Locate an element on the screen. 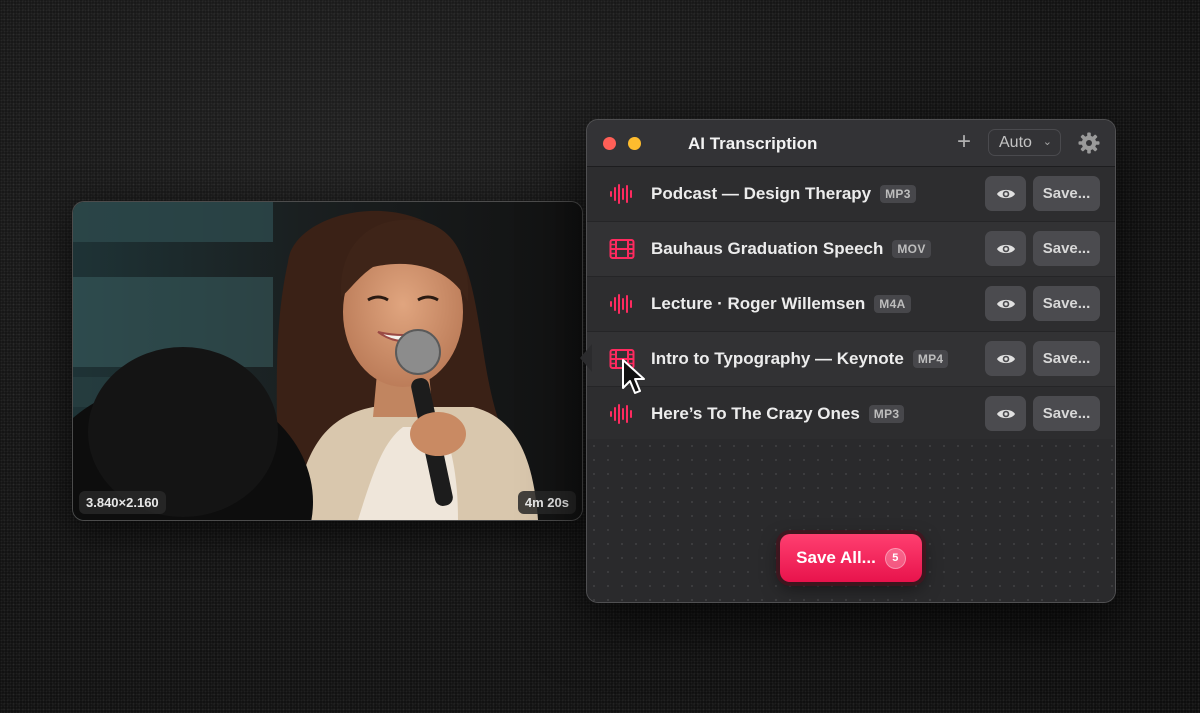 The width and height of the screenshot is (1200, 713). chevron-down-icon: ⌄ is located at coordinates (1047, 142).